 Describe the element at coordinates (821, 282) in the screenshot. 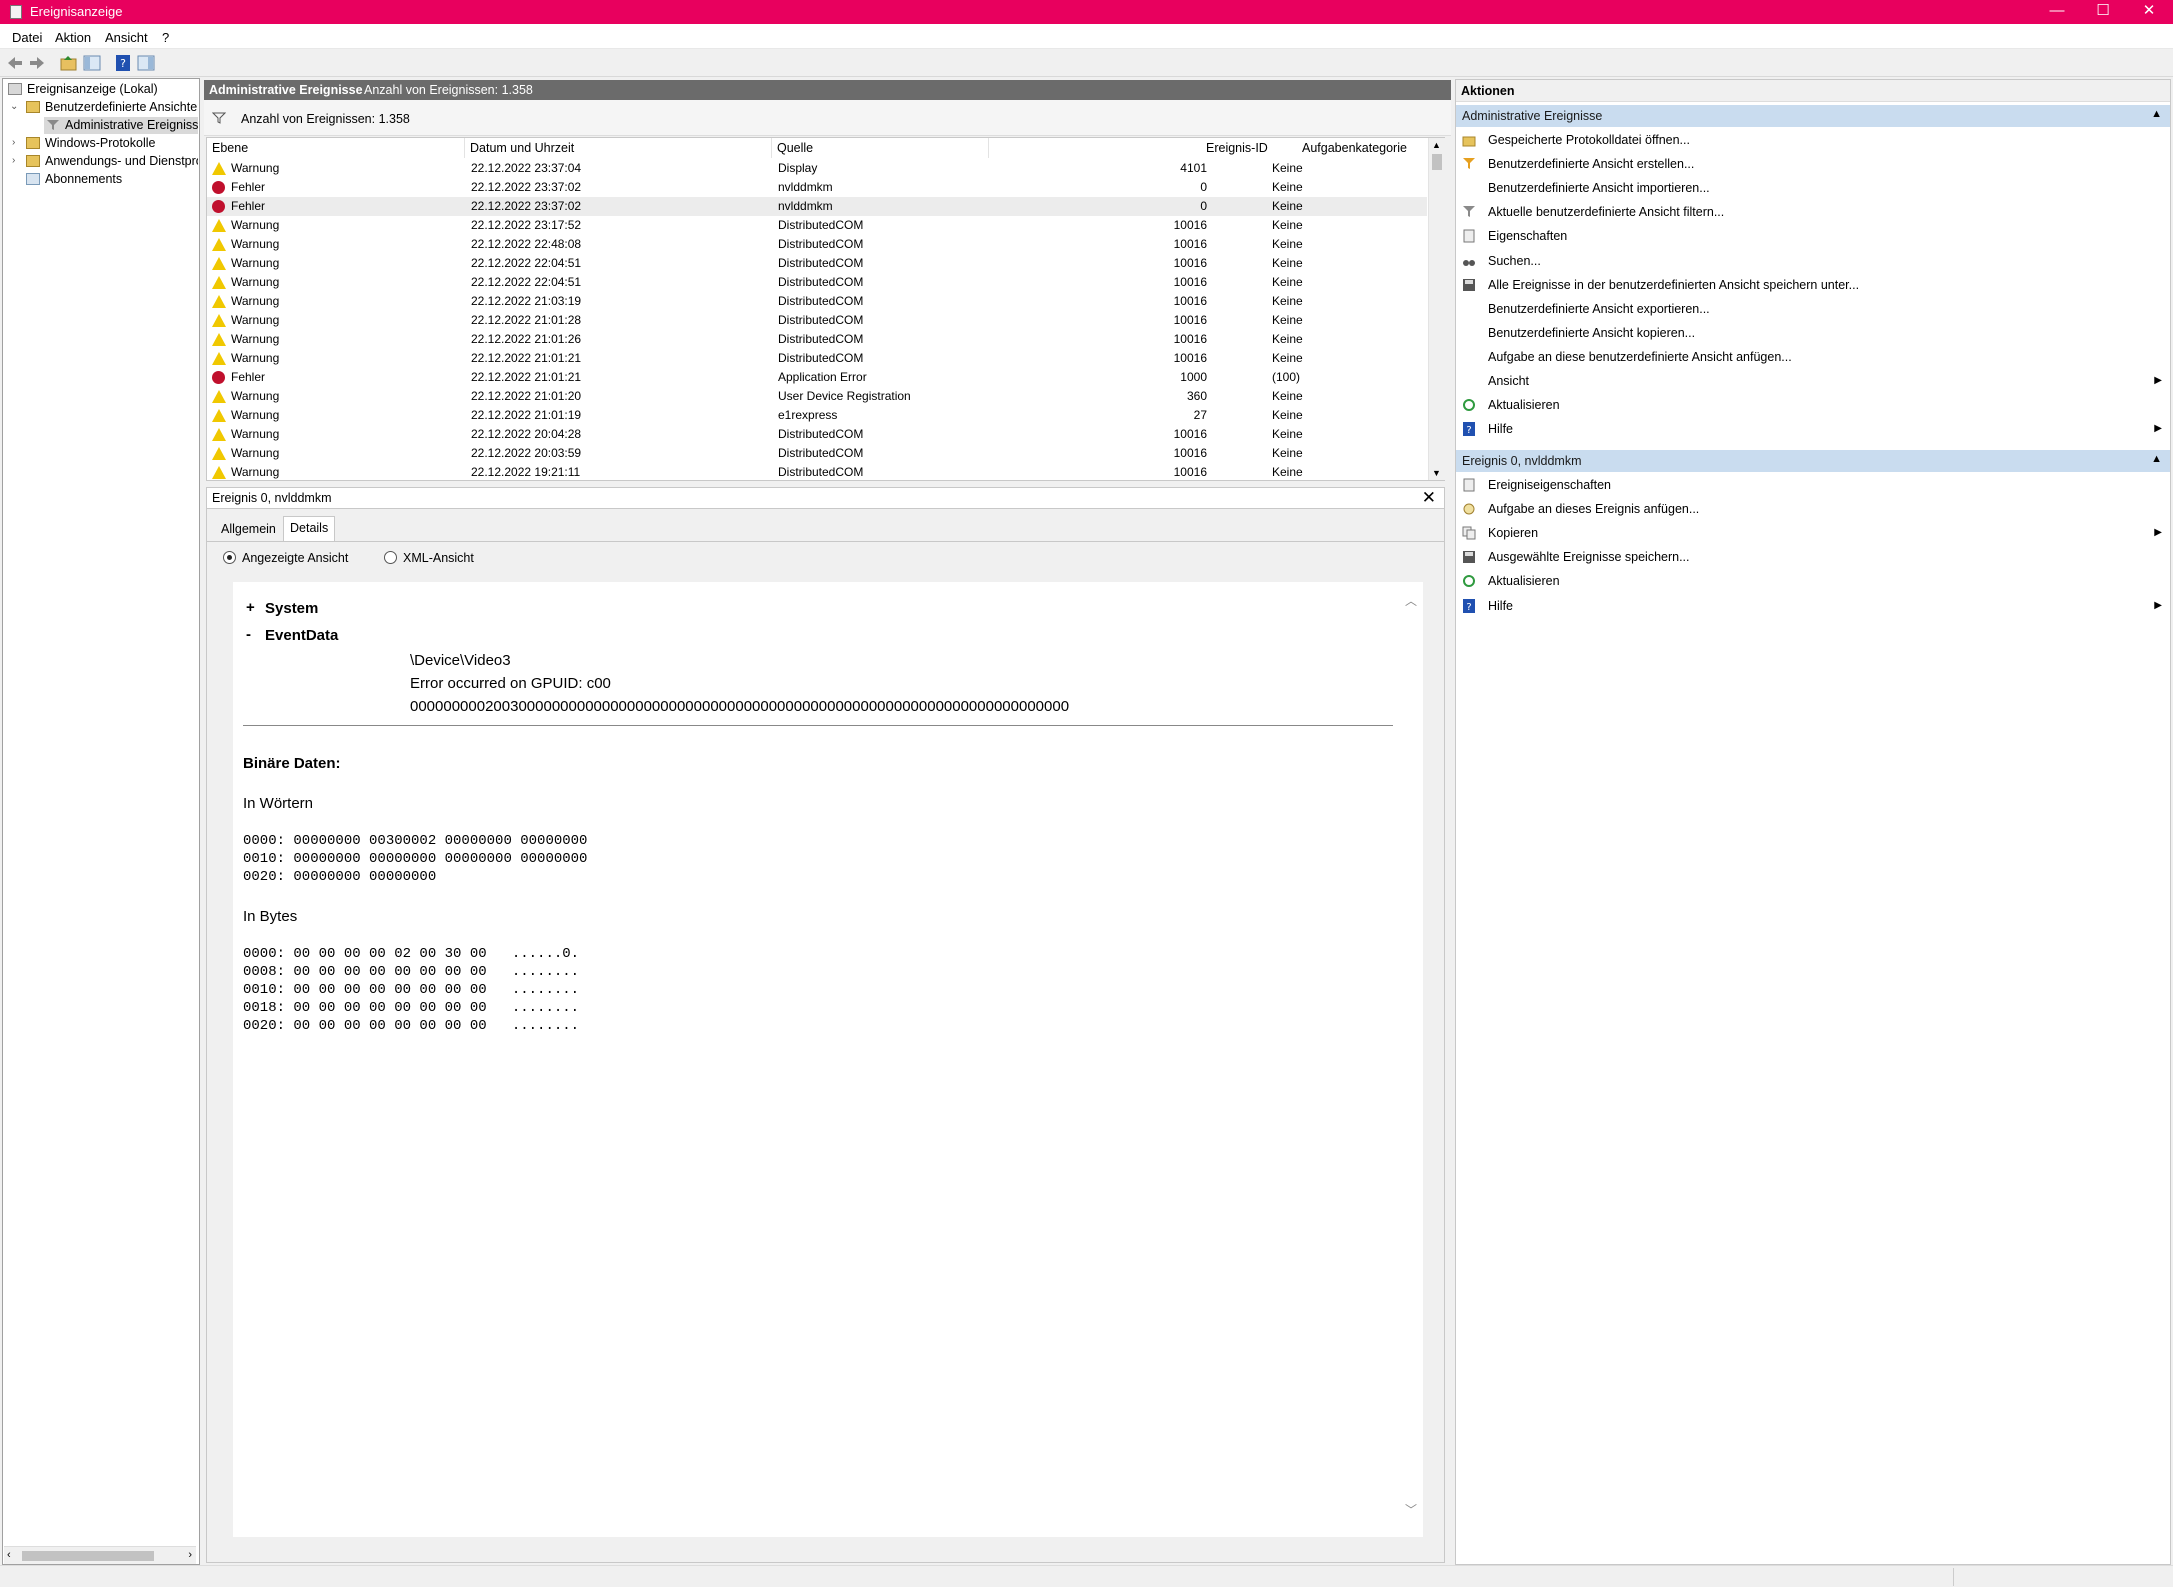

I see `event-source: DistributedCOM` at that location.